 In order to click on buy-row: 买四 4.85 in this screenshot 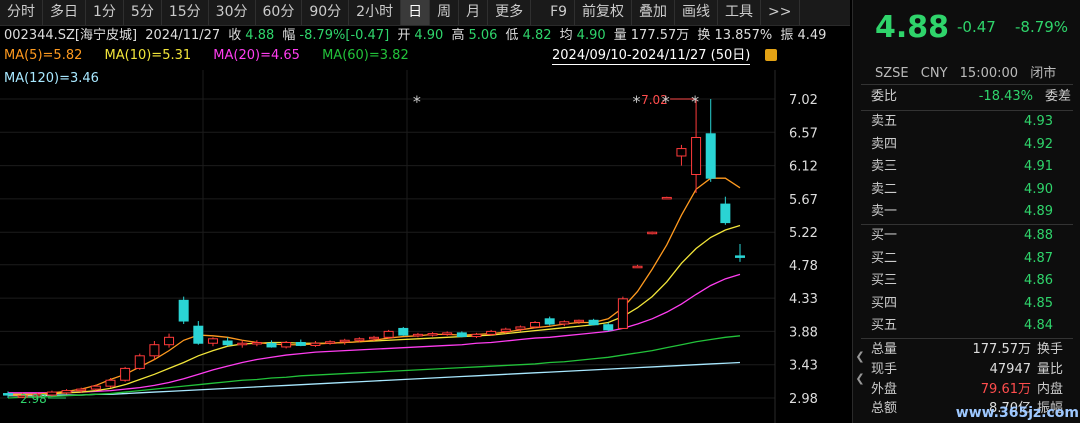, I will do `click(971, 304)`.